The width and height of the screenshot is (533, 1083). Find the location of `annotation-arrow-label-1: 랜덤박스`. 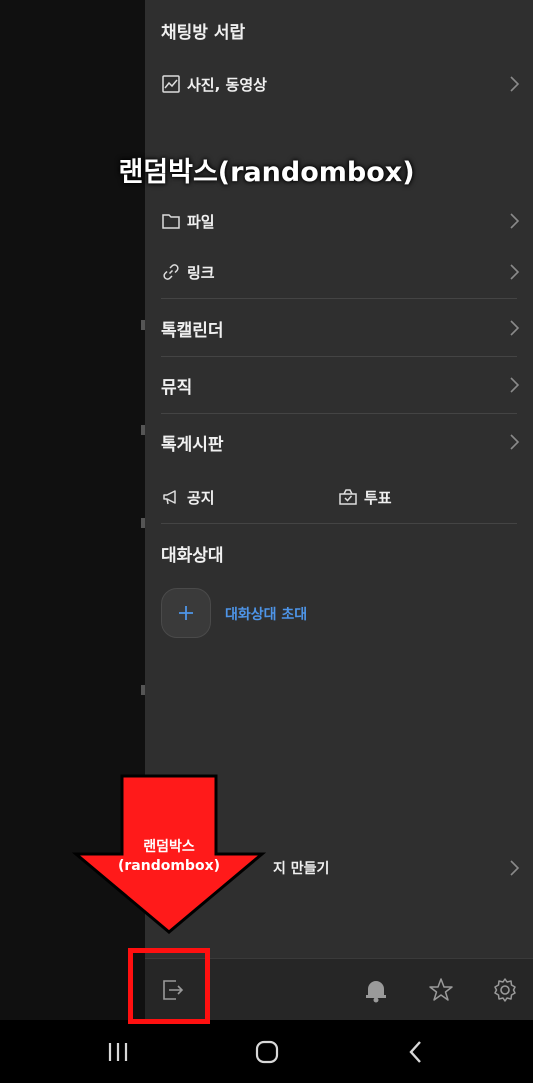

annotation-arrow-label-1: 랜덤박스 is located at coordinates (169, 847).